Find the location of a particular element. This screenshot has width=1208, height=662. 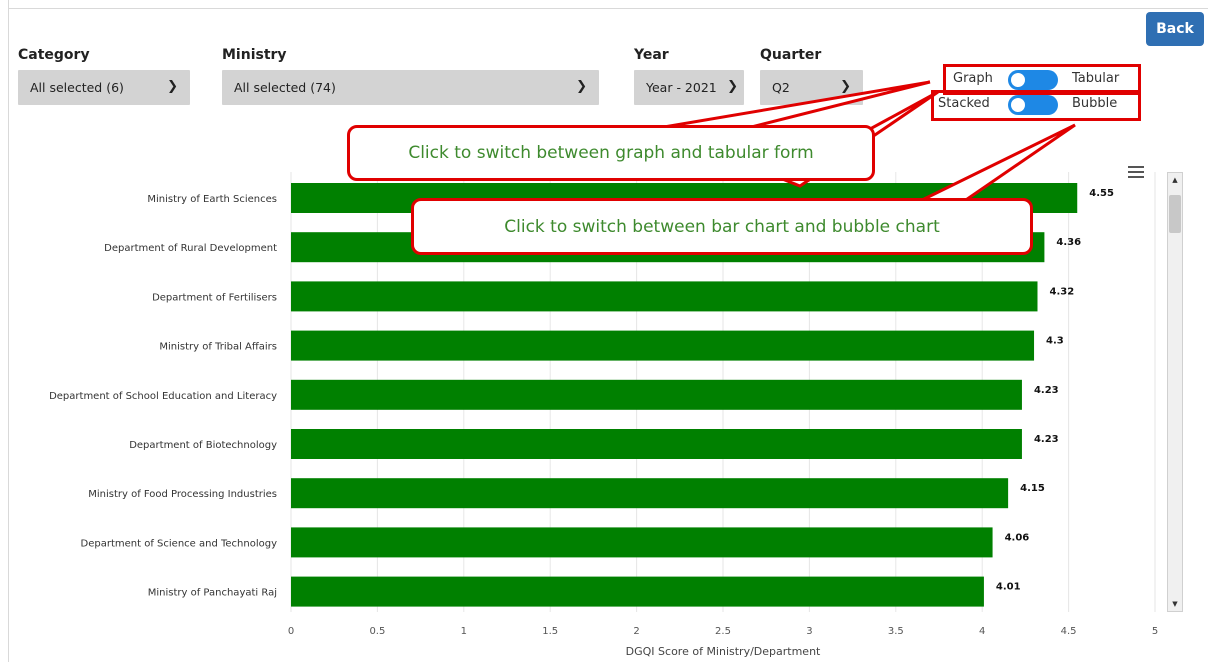

category-label: Department of Biotechnology is located at coordinates (203, 445).